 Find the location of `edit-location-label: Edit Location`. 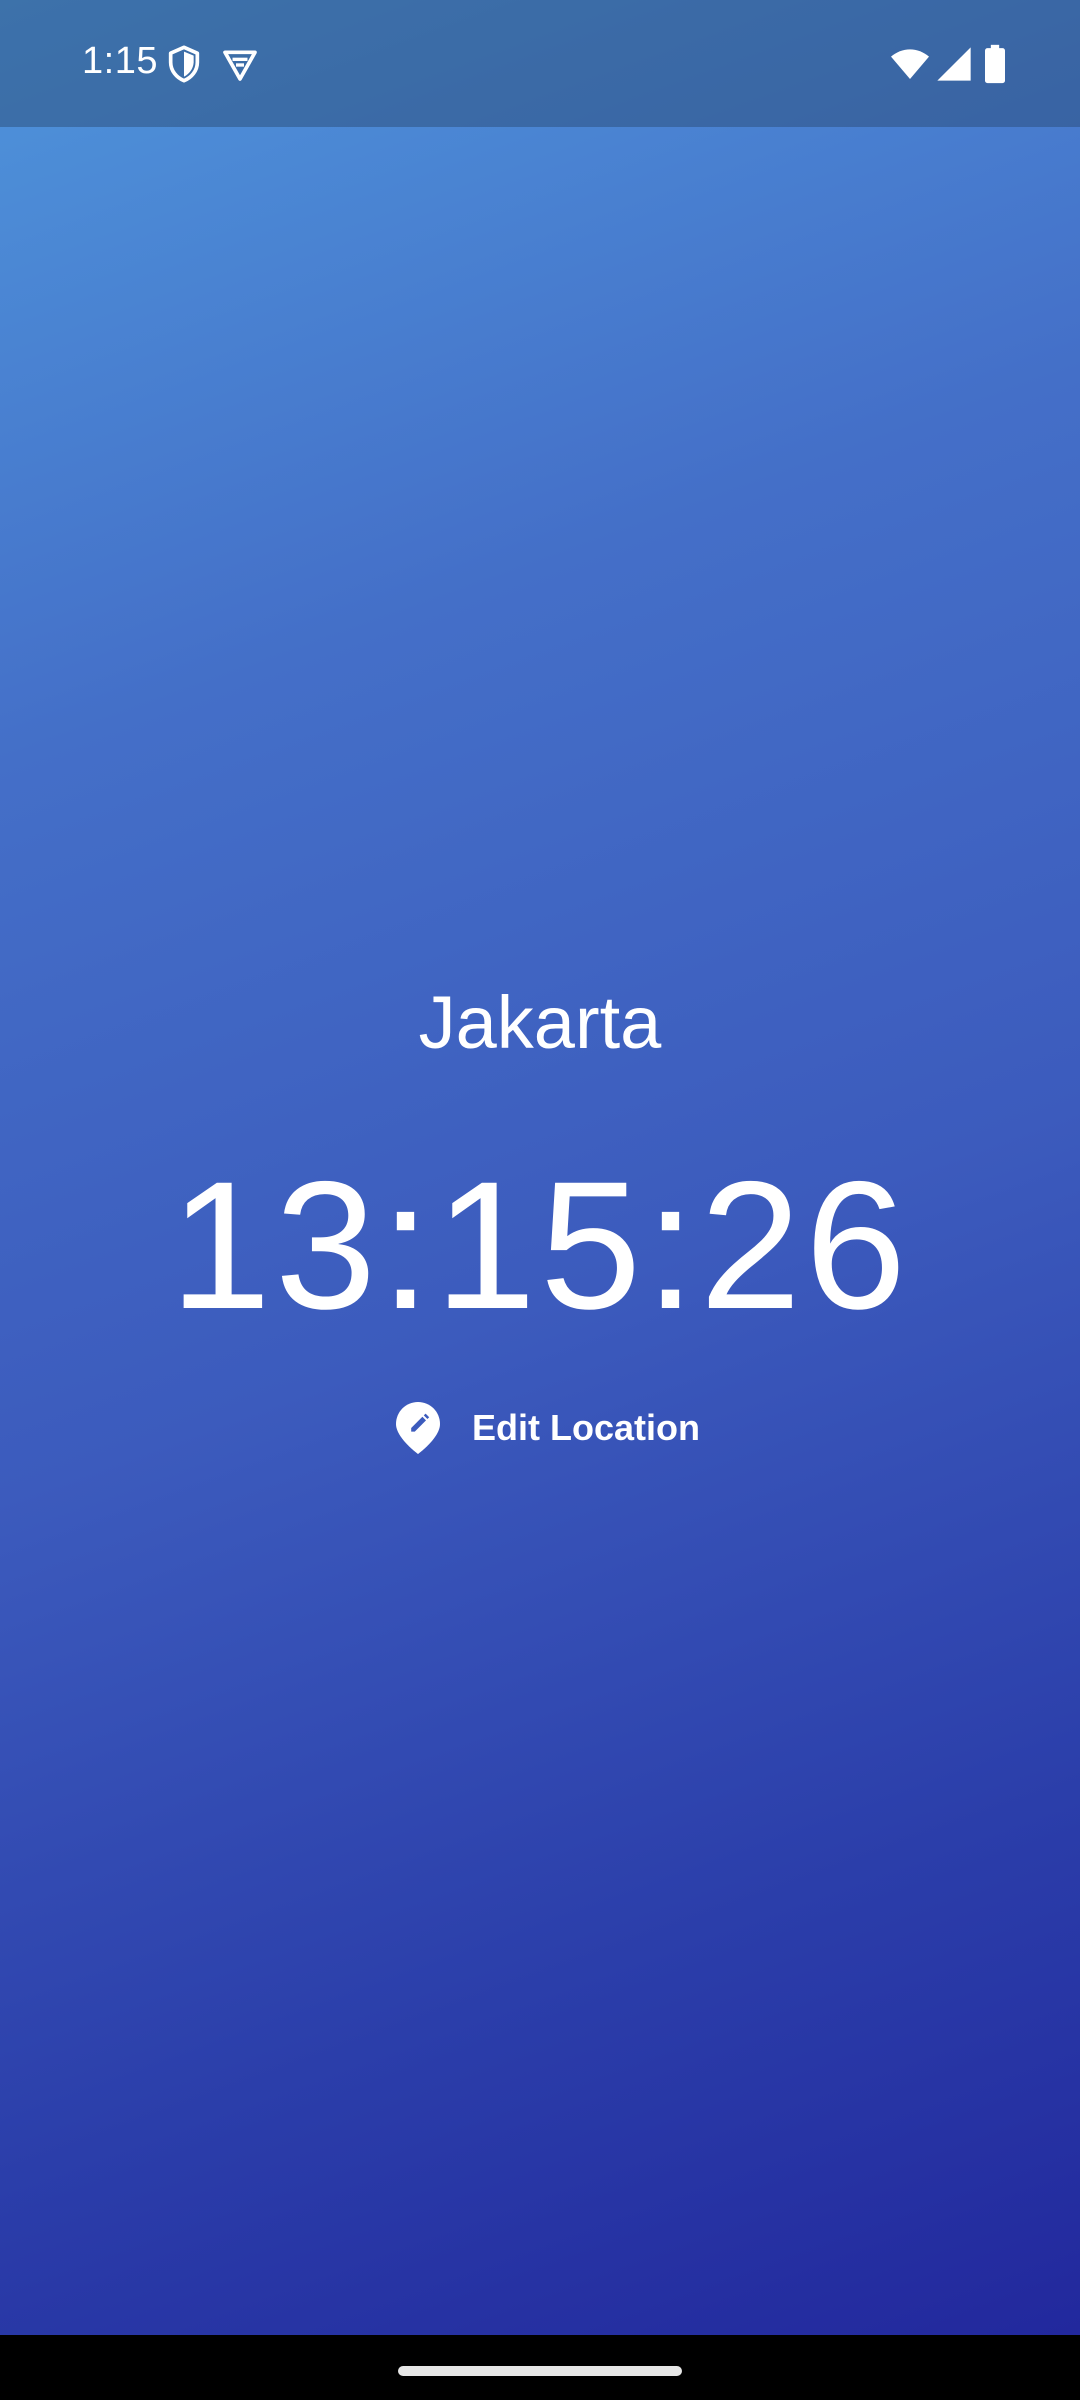

edit-location-label: Edit Location is located at coordinates (586, 1427).